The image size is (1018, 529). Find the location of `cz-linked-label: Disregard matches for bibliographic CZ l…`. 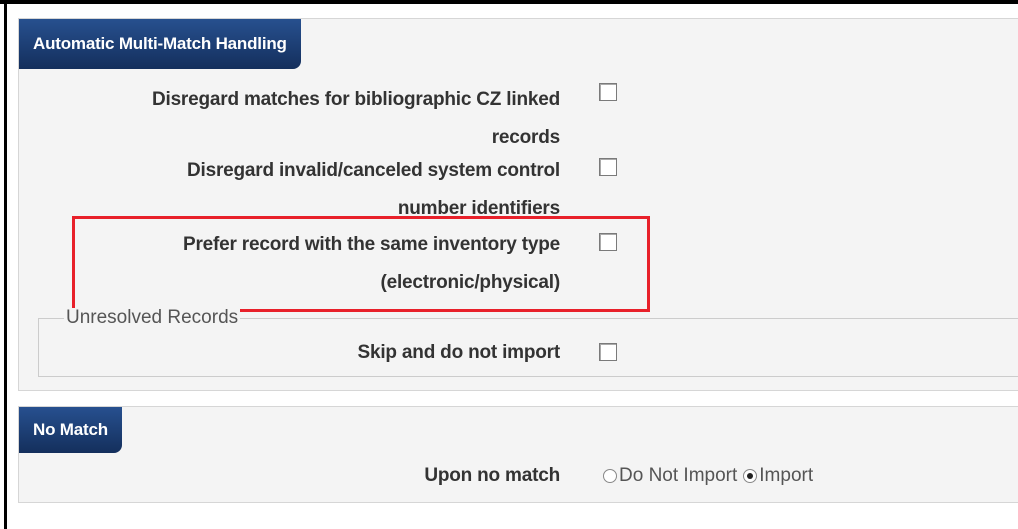

cz-linked-label: Disregard matches for bibliographic CZ l… is located at coordinates (355, 118).